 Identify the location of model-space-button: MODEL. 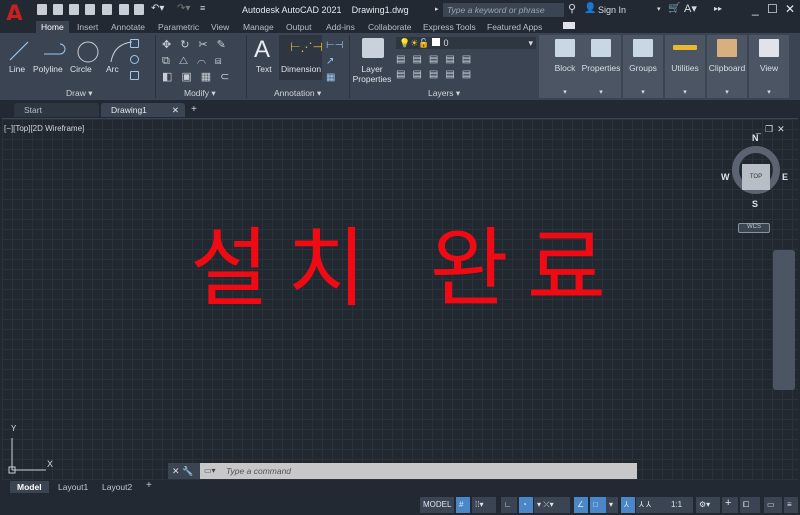
(437, 505).